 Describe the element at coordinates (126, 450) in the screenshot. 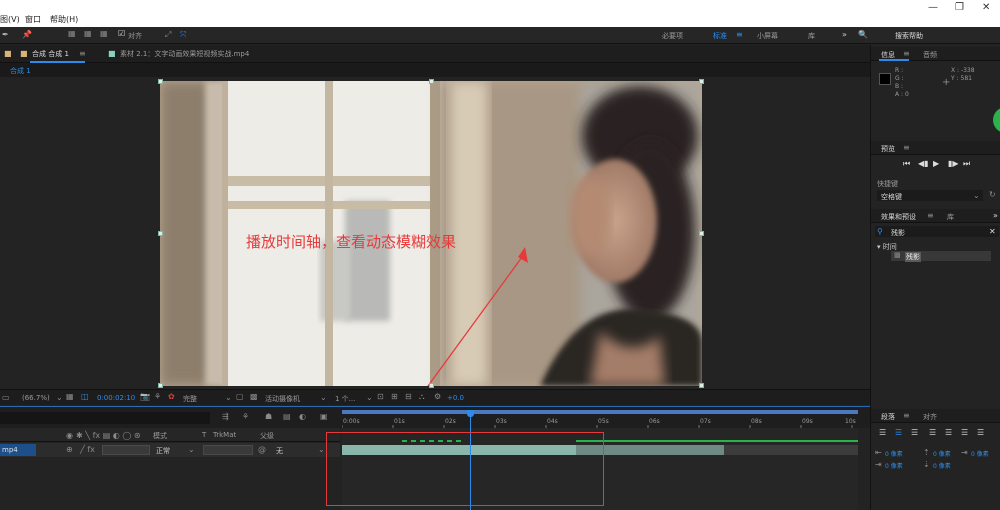

I see `layer-switches` at that location.